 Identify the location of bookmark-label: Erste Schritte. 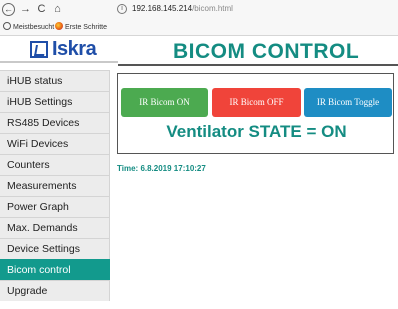
(86, 27).